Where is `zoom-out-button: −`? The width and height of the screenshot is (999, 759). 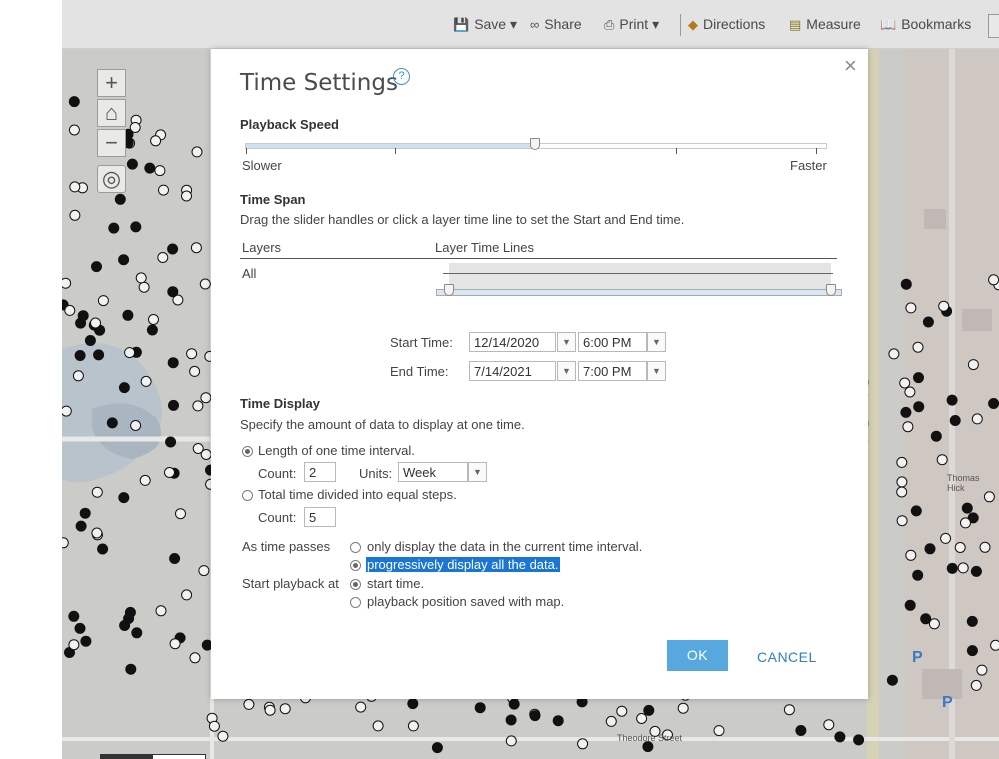
zoom-out-button: − is located at coordinates (111, 143).